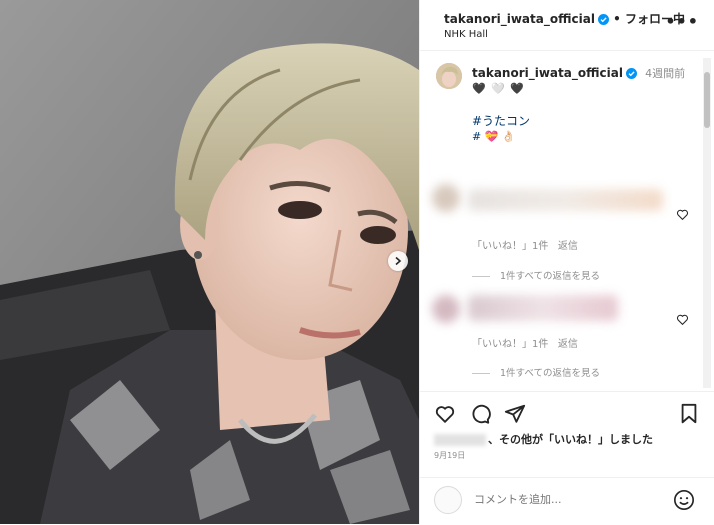 This screenshot has width=714, height=525. I want to click on chevron-right-icon, so click(398, 261).